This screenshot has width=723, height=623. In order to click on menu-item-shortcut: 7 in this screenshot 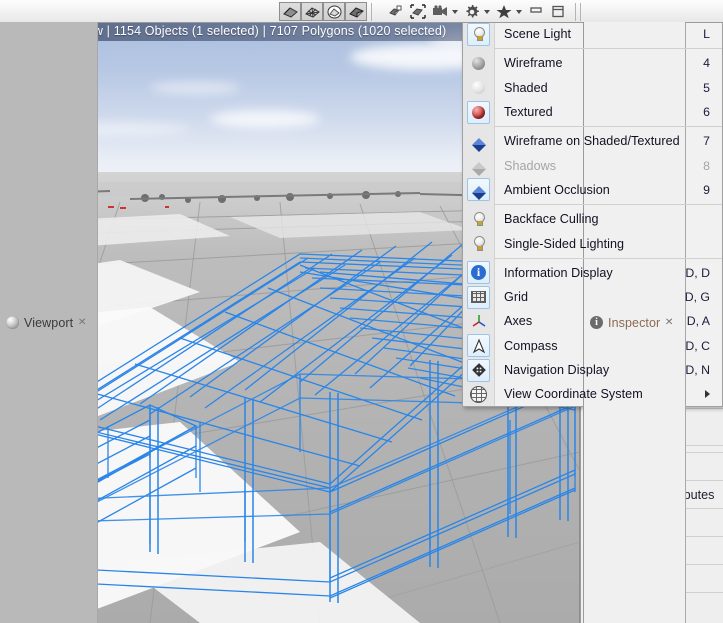, I will do `click(706, 141)`.